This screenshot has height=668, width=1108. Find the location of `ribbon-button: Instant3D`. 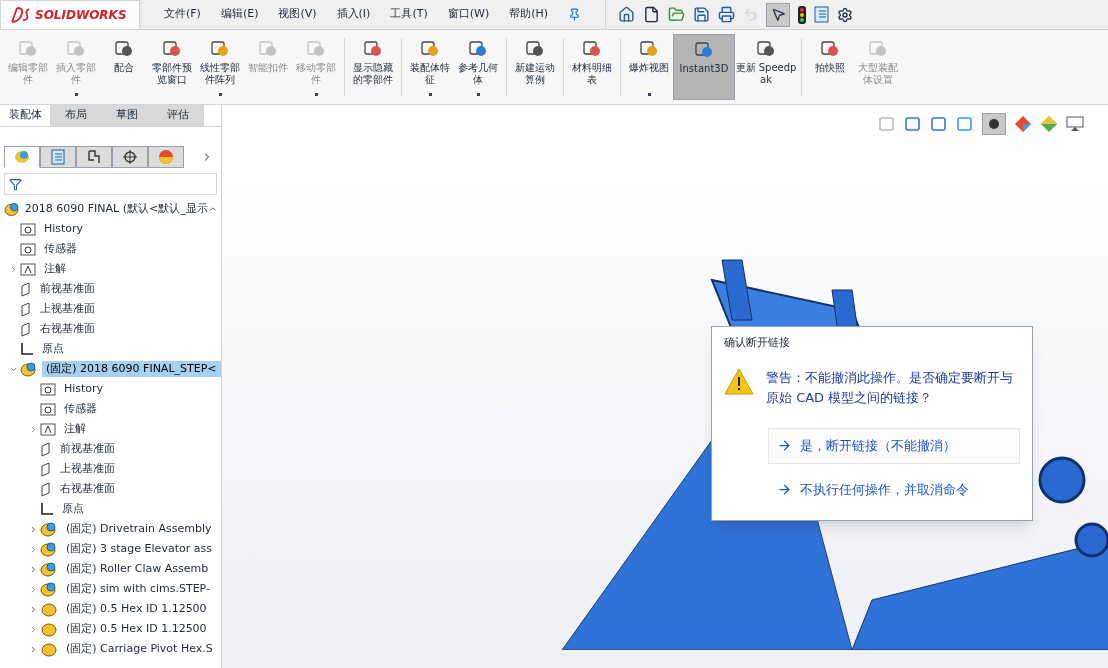

ribbon-button: Instant3D is located at coordinates (704, 67).